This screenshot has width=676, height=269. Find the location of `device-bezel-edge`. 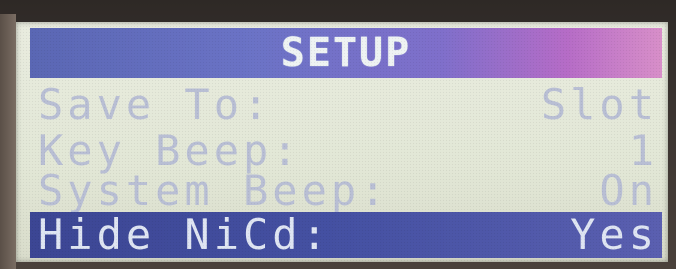

device-bezel-edge is located at coordinates (8, 141).